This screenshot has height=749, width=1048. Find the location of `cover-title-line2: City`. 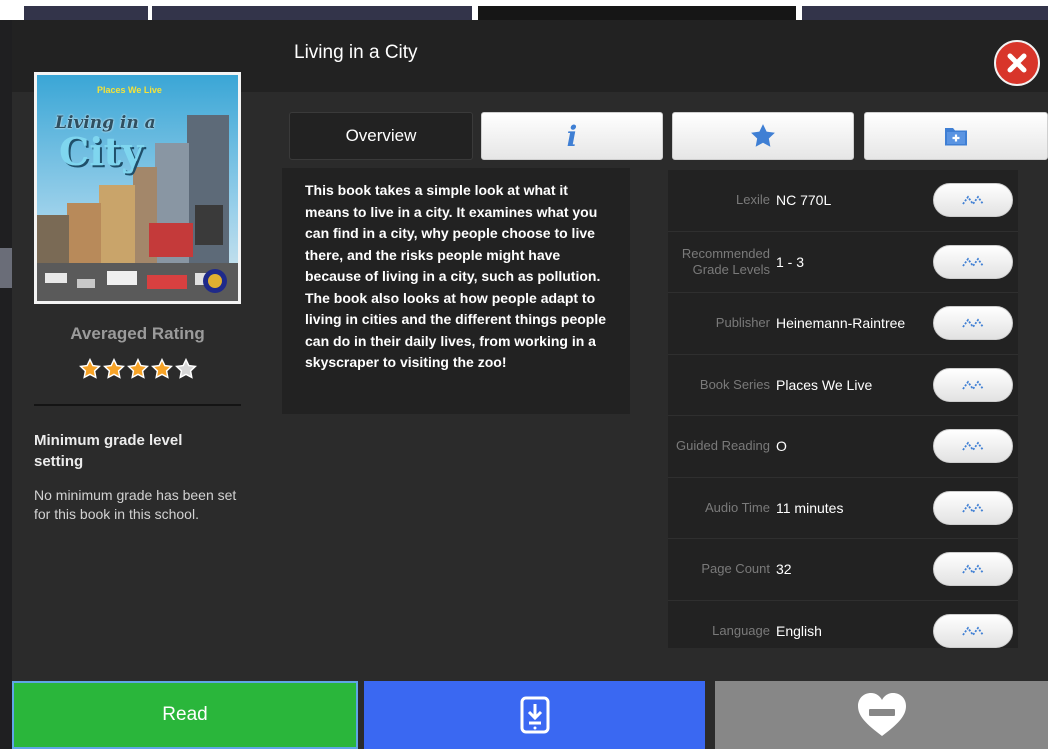

cover-title-line2: City is located at coordinates (101, 151).